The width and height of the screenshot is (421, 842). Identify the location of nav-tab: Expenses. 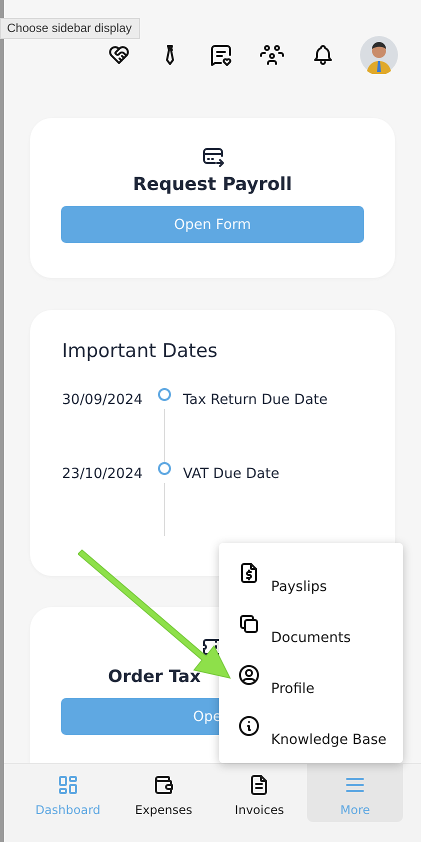
(164, 793).